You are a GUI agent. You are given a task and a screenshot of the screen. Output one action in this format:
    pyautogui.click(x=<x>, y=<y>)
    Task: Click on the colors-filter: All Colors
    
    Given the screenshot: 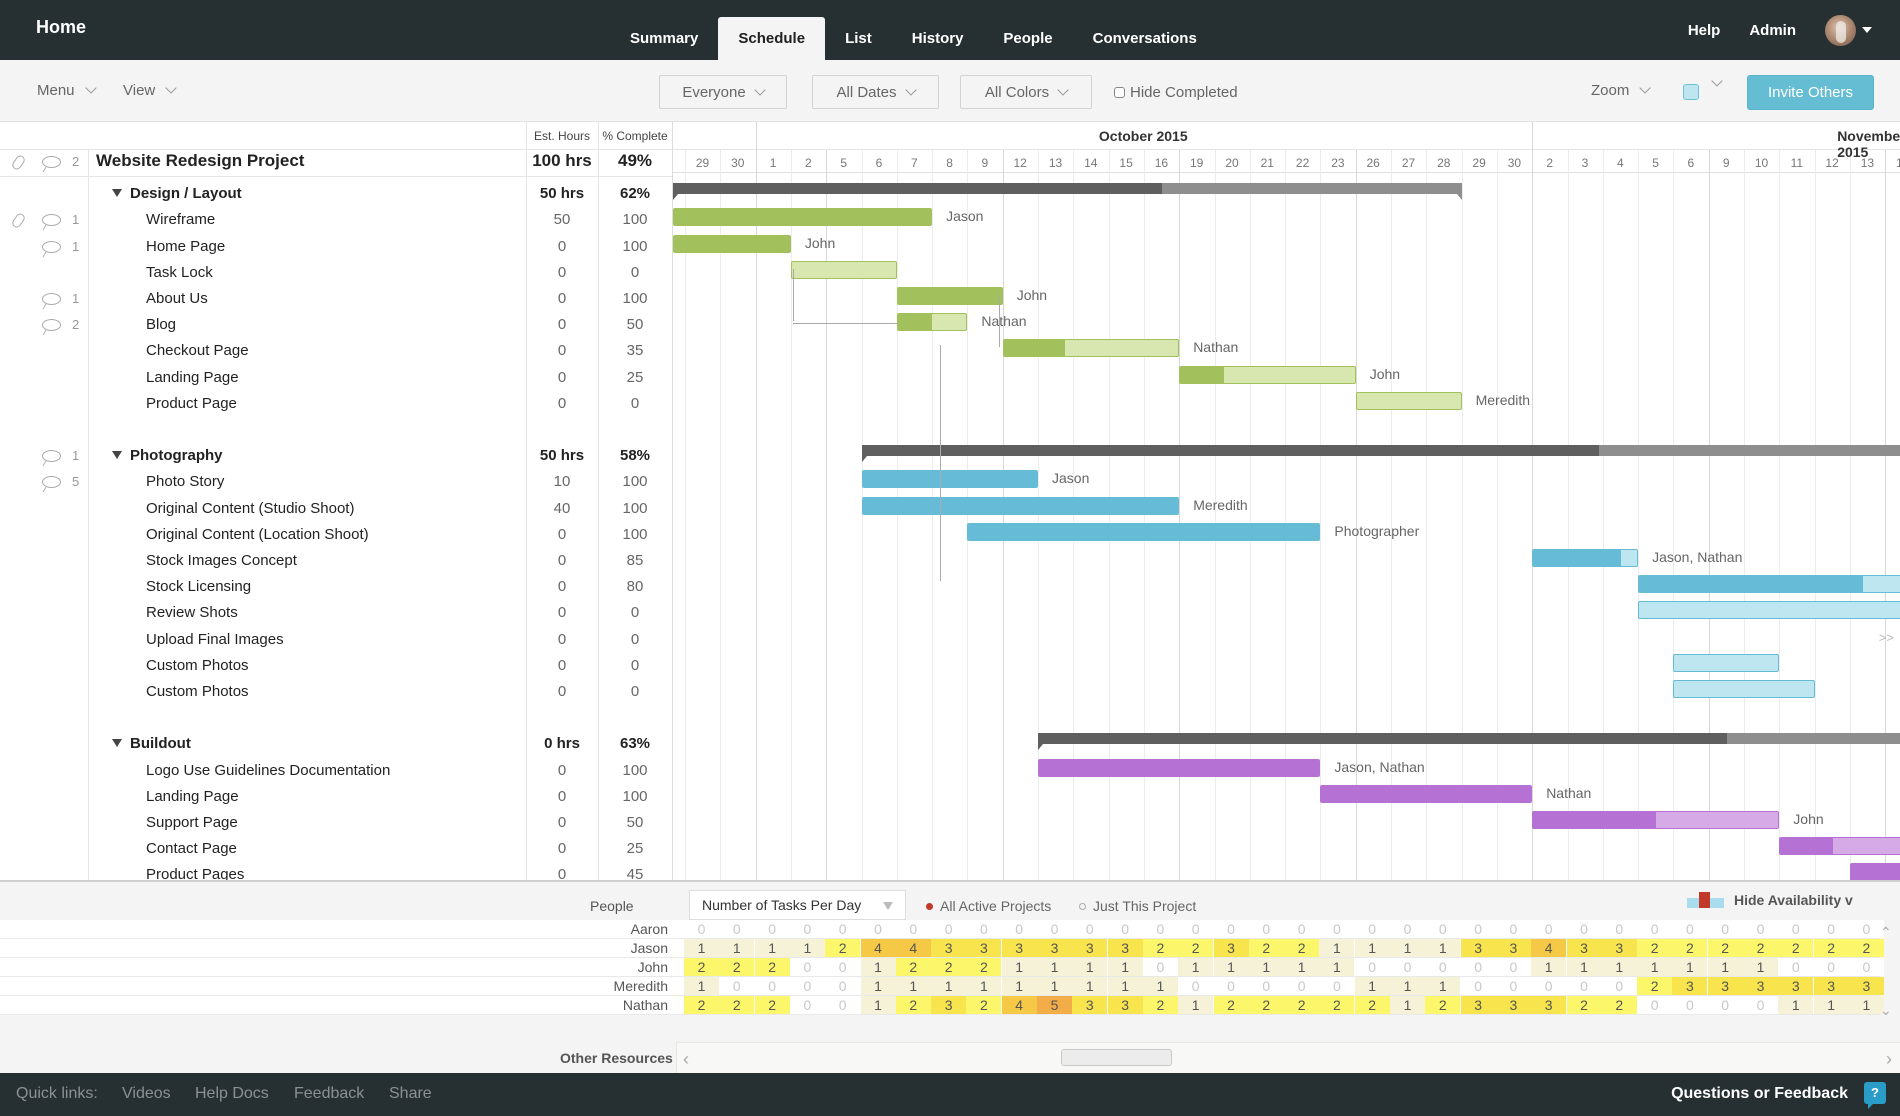 What is the action you would take?
    pyautogui.click(x=1026, y=92)
    